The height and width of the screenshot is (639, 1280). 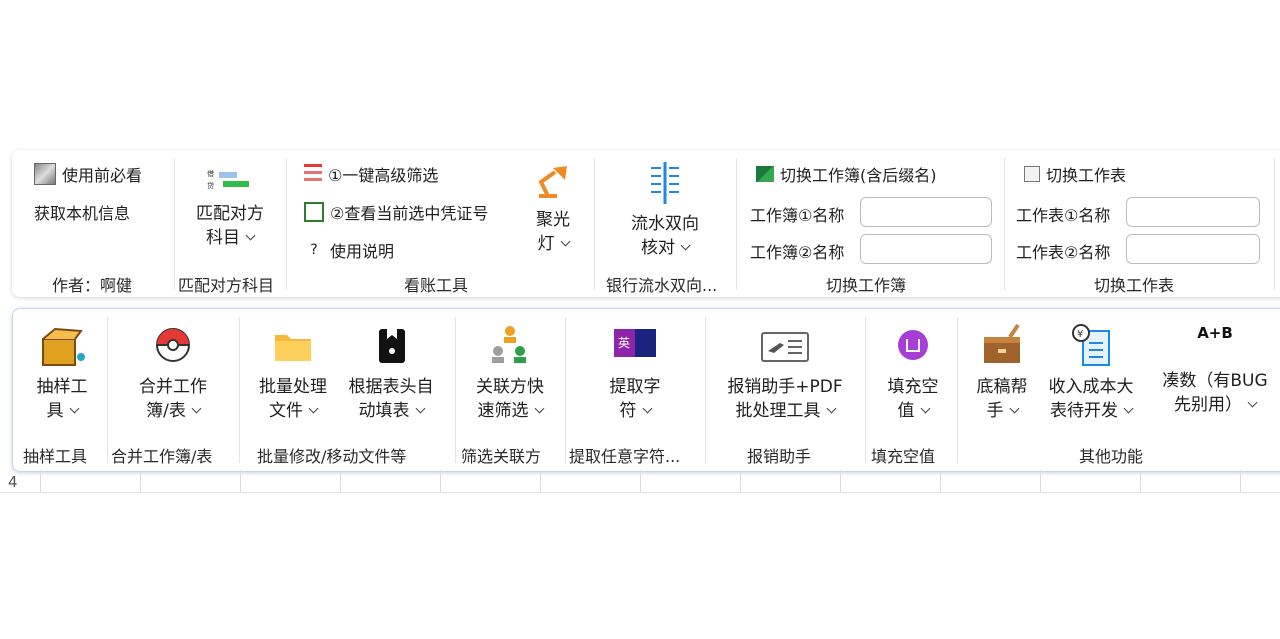 What do you see at coordinates (62, 373) in the screenshot?
I see `sampling-tool-button: 抽样工 具` at bounding box center [62, 373].